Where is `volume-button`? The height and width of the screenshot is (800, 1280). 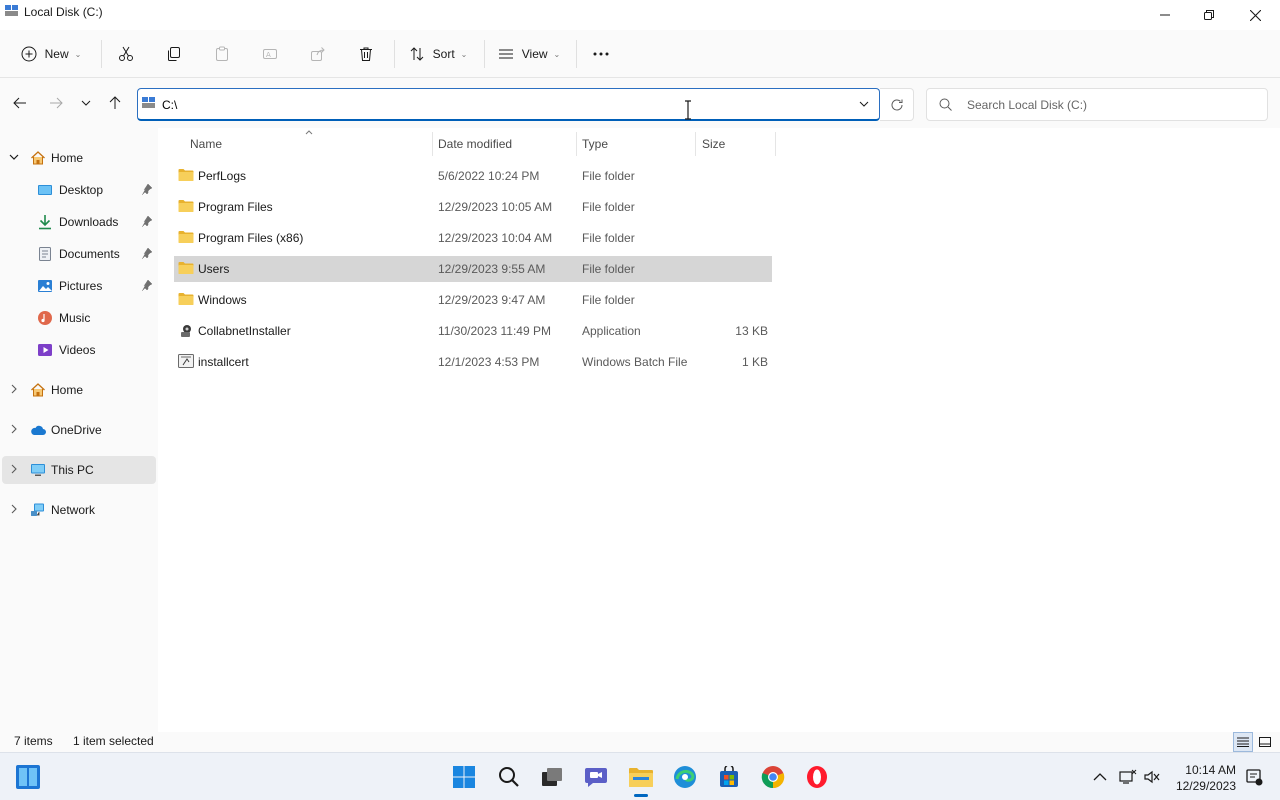 volume-button is located at coordinates (1152, 777).